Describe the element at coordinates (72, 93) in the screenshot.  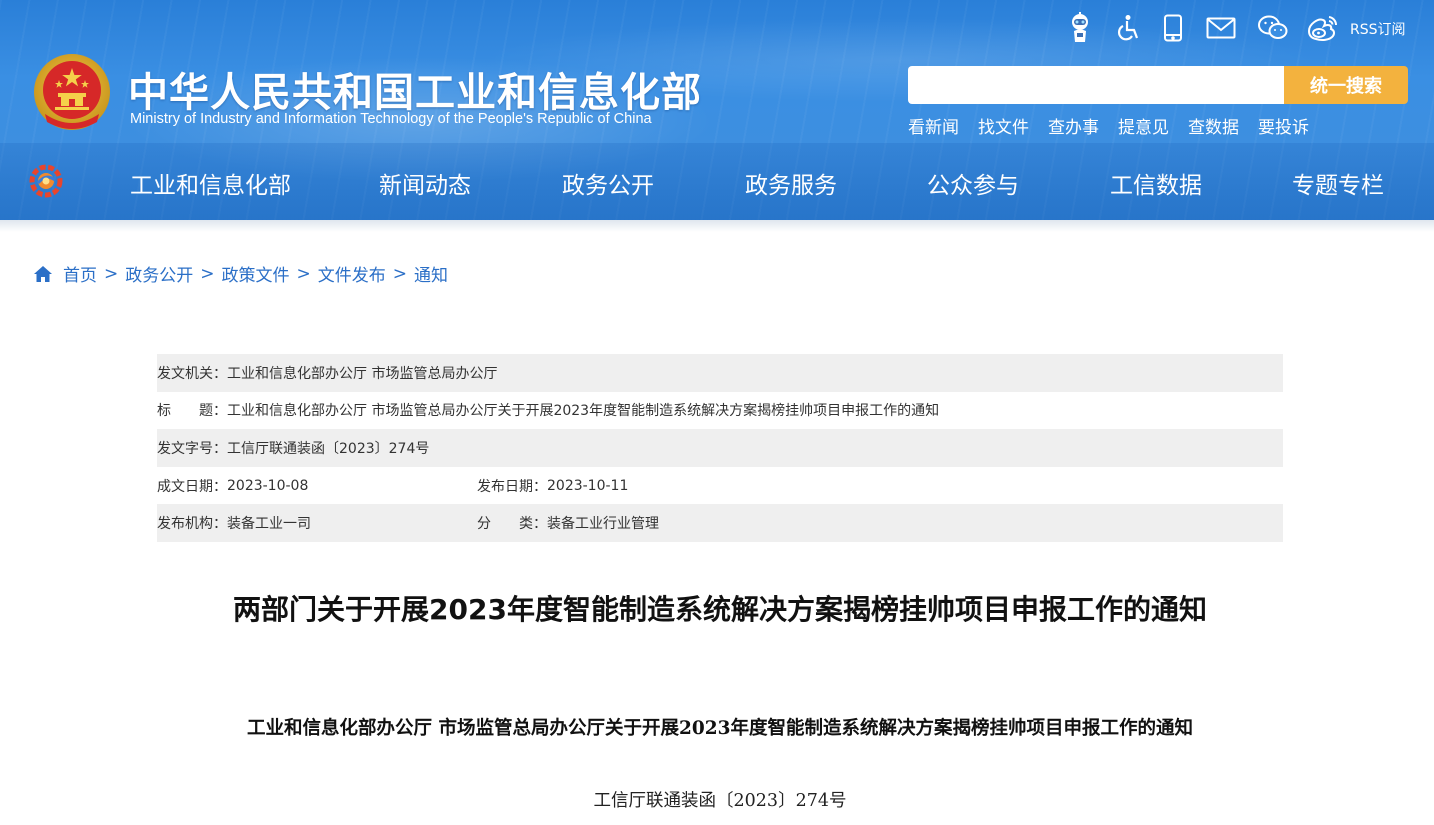
I see `national-emblem-icon` at that location.